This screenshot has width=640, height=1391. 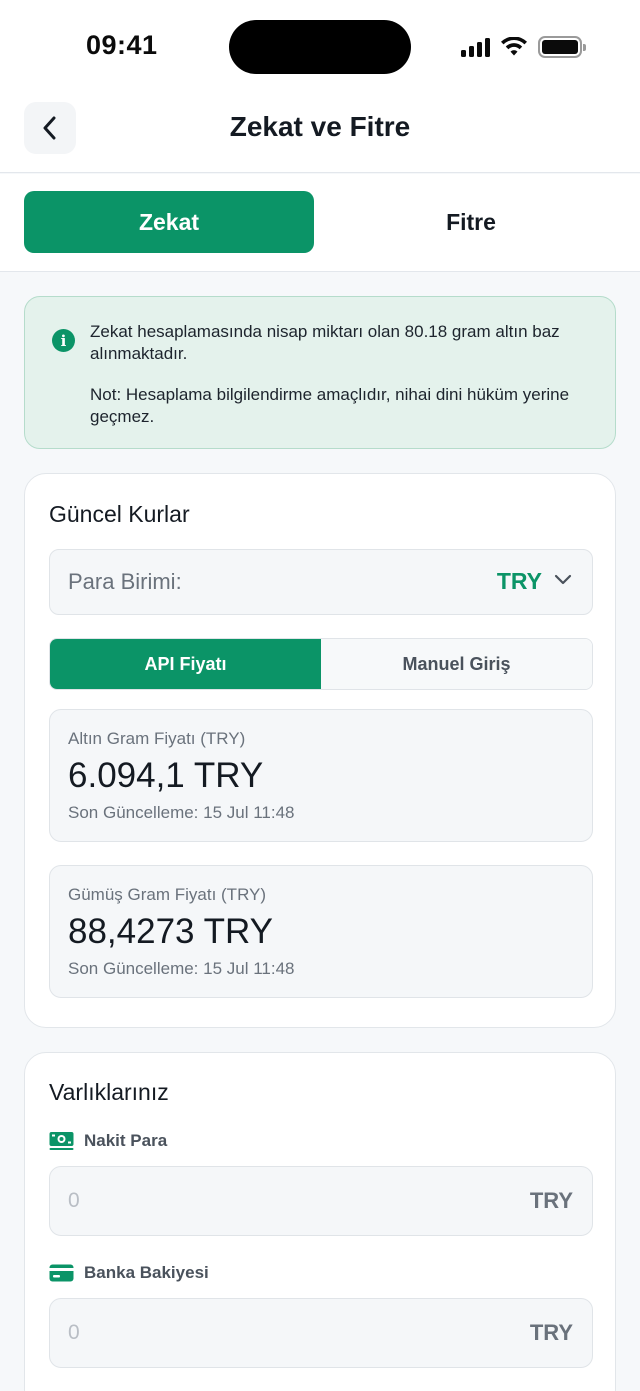 I want to click on cash-unit: TRY, so click(x=551, y=1200).